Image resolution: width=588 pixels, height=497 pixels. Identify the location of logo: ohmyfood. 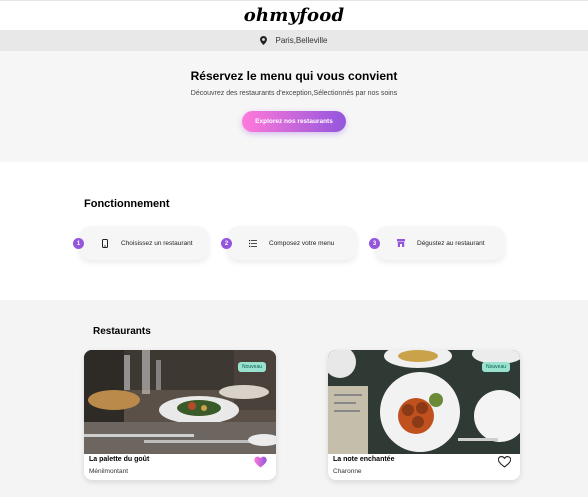
(294, 15).